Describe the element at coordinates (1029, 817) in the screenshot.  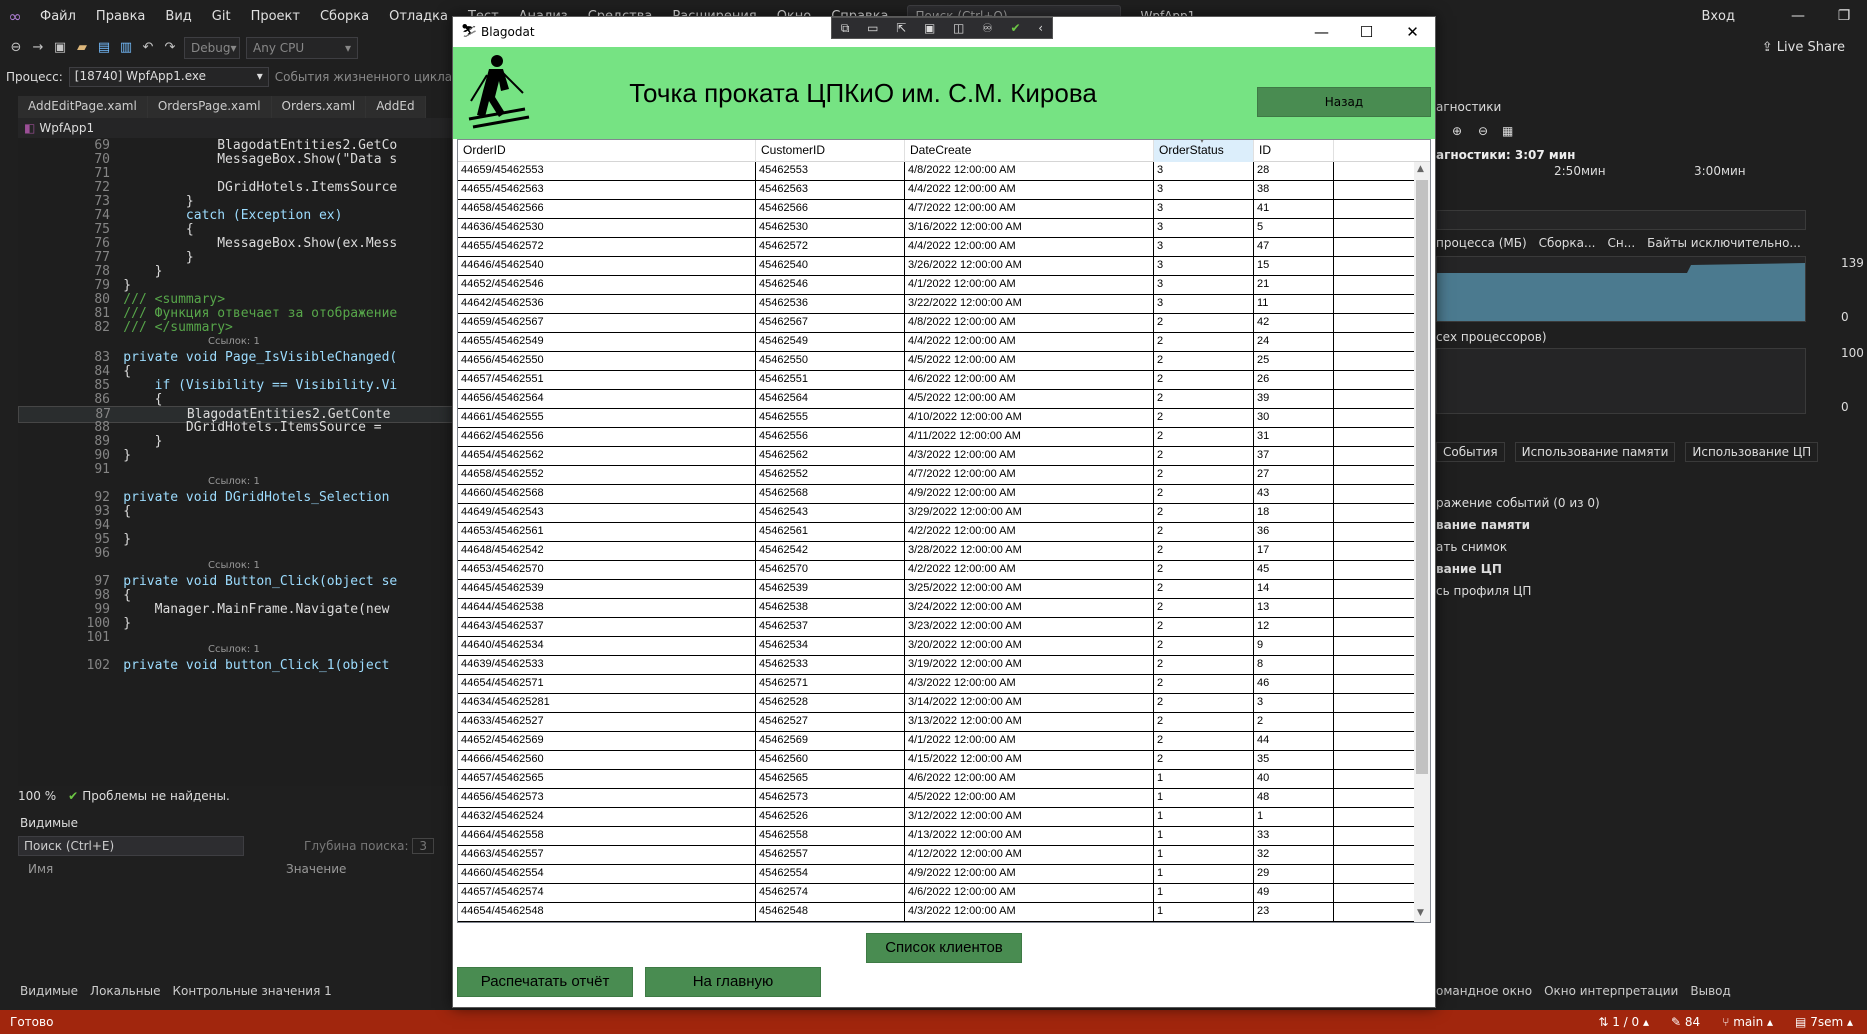
I see `table-cell: 3/12/2022 12:00:00 AM` at that location.